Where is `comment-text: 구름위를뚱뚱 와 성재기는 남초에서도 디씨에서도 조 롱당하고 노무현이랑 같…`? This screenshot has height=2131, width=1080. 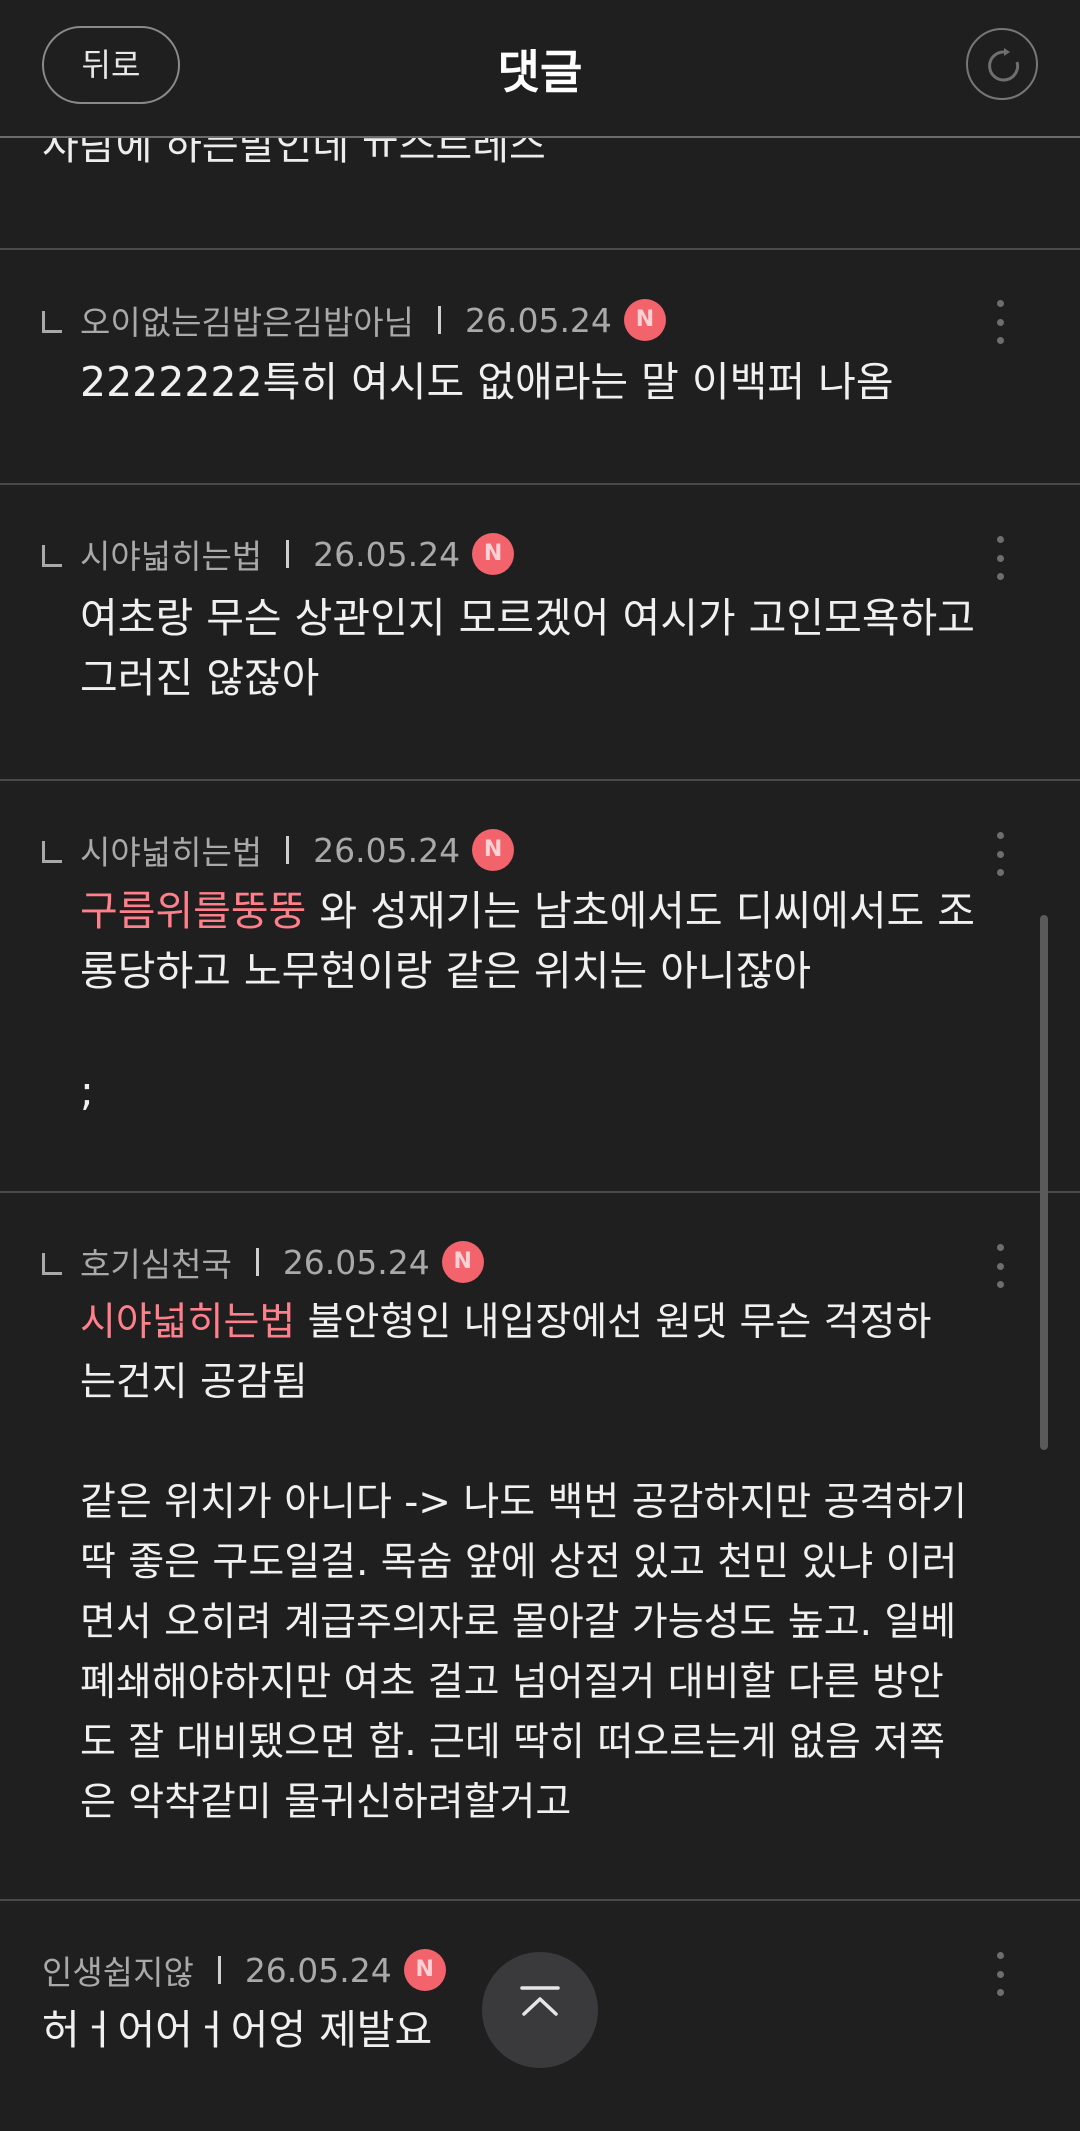
comment-text: 구름위를뚱뚱 와 성재기는 남초에서도 디씨에서도 조 롱당하고 노무현이랑 같… is located at coordinates (575, 1001).